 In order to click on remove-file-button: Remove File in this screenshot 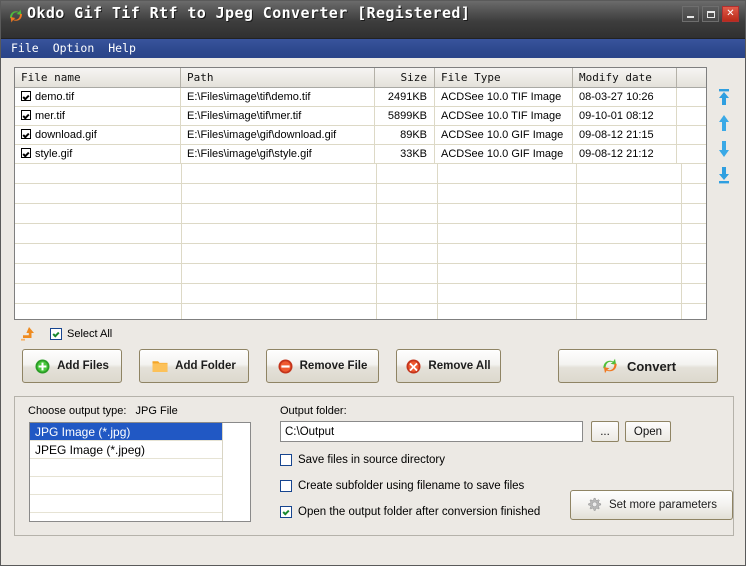, I will do `click(322, 366)`.